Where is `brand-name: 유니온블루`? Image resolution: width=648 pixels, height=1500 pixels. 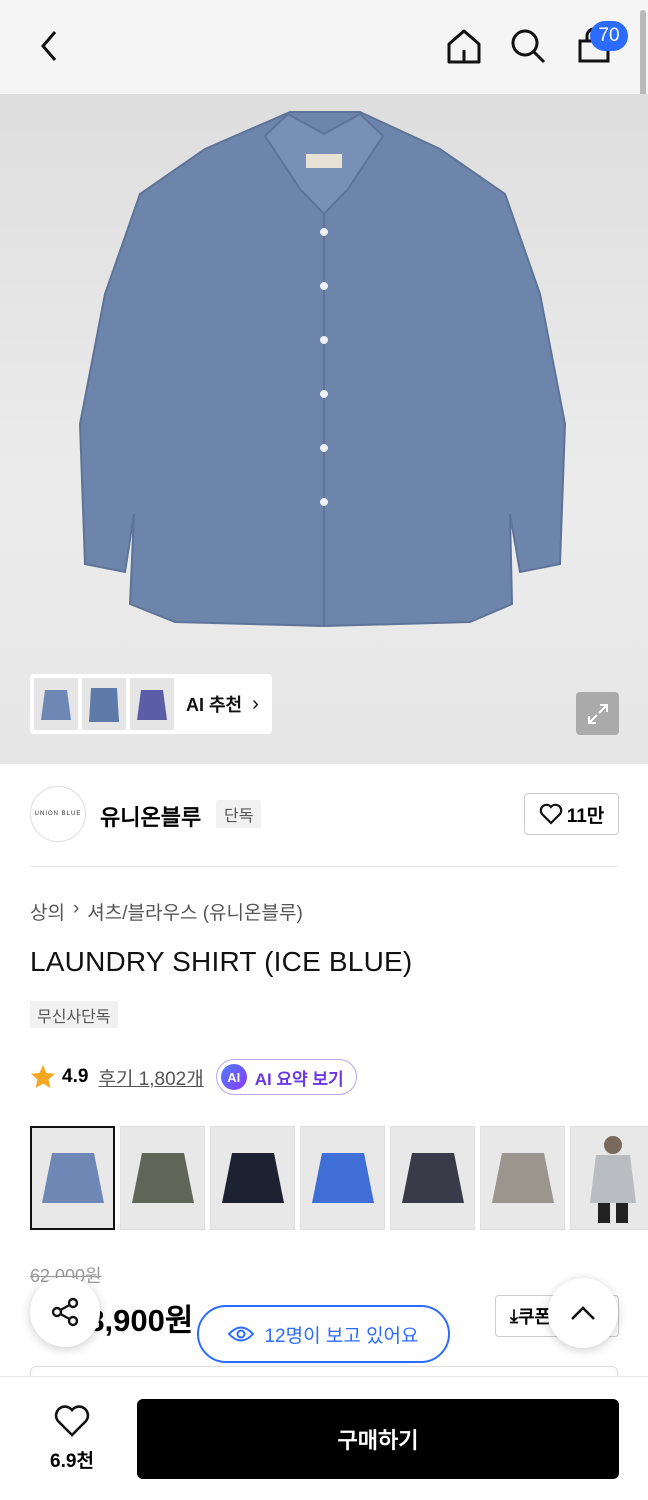
brand-name: 유니온블루 is located at coordinates (150, 816).